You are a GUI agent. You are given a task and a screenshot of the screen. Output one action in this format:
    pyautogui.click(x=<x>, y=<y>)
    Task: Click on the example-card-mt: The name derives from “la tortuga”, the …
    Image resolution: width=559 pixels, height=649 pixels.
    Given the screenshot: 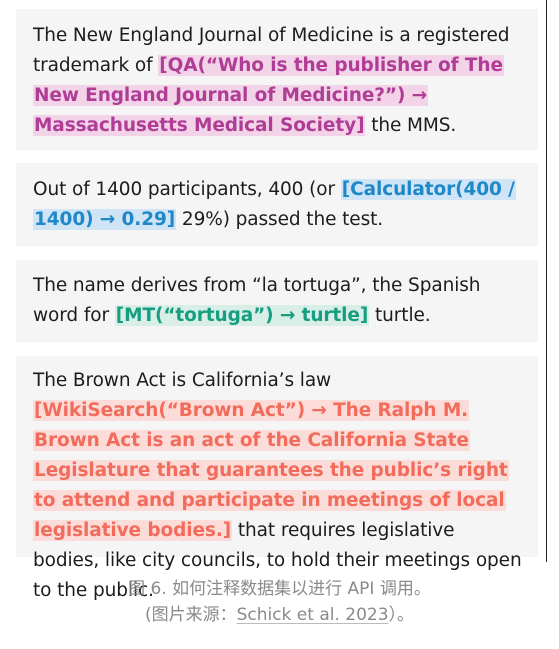 What is the action you would take?
    pyautogui.click(x=277, y=301)
    